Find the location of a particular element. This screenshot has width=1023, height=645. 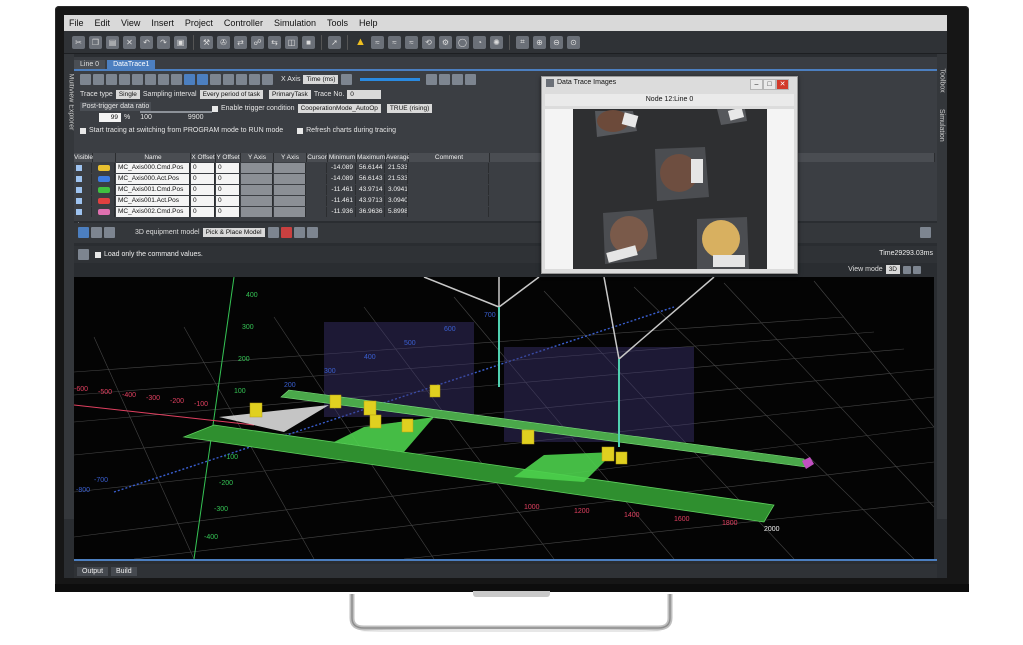

col-name: Name is located at coordinates (153, 157).